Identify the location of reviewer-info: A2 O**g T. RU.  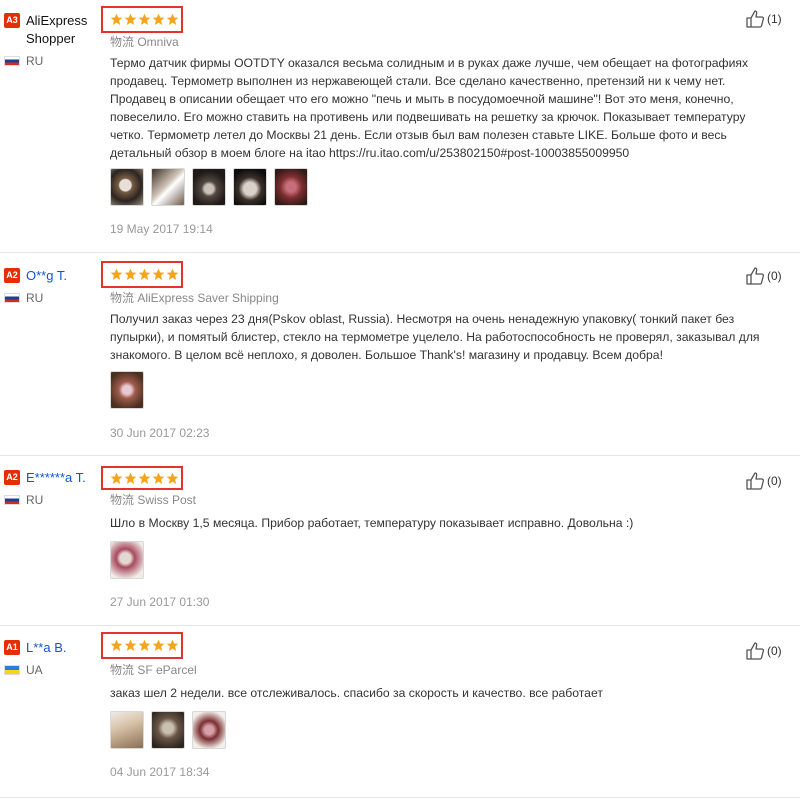
(54, 286).